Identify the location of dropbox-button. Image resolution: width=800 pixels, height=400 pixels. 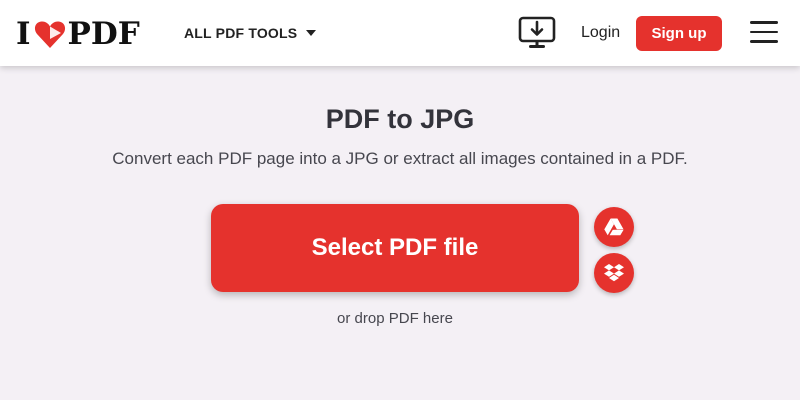
(614, 273).